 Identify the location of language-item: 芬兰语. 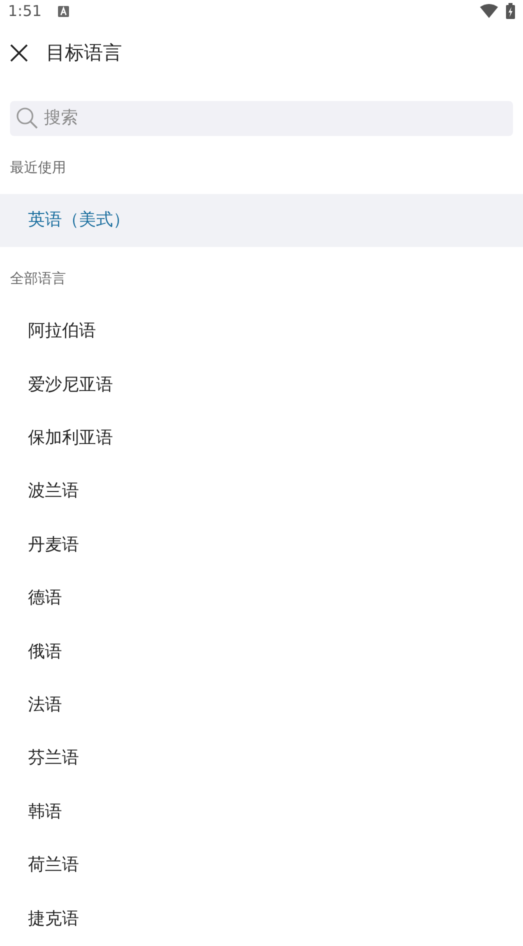
(261, 759).